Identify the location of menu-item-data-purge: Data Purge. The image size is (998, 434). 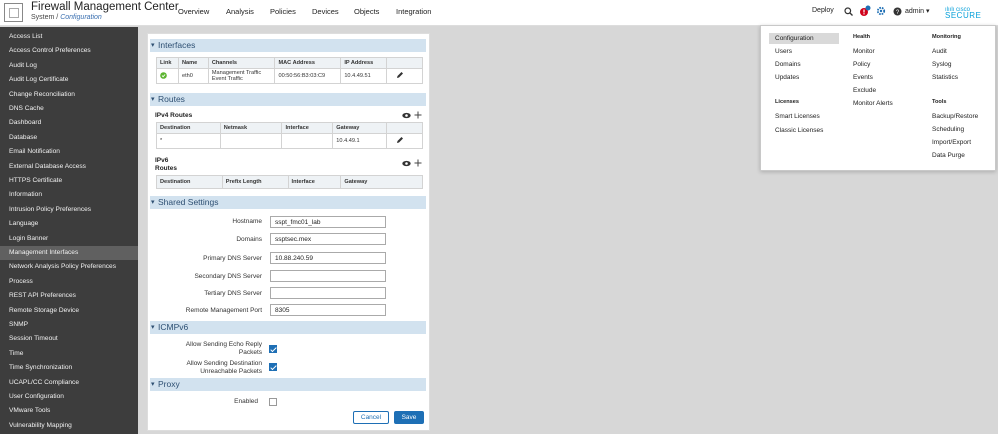
(948, 155).